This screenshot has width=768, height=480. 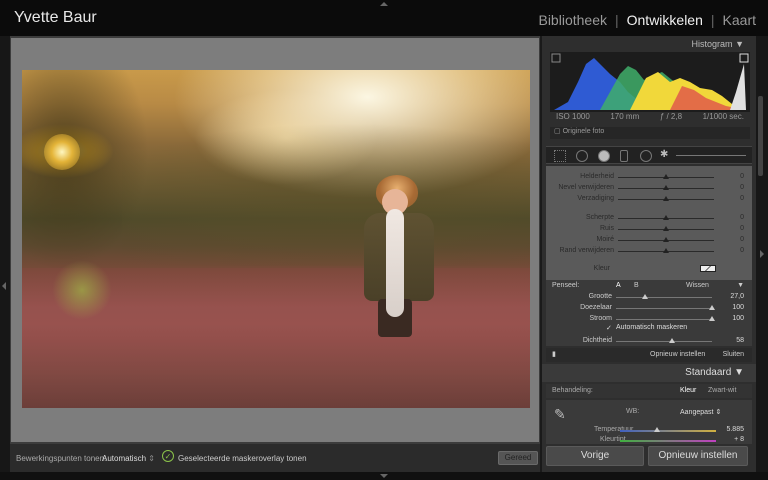 I want to click on brush-slider-label: Stroom, so click(x=600, y=318).